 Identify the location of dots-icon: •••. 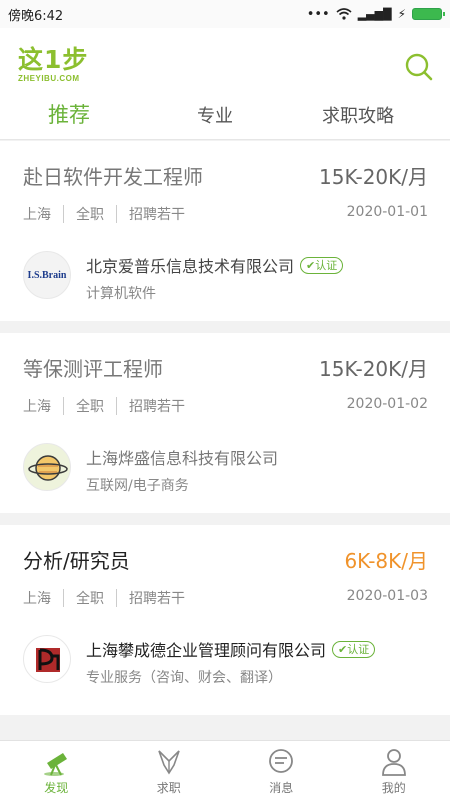
(318, 14).